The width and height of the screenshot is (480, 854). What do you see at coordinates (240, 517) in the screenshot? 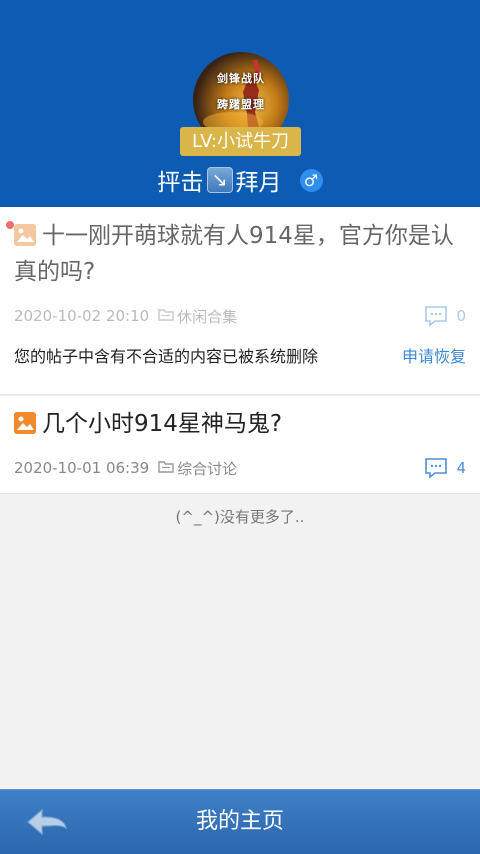
I see `no-more-text: (^_^)没有更多了..` at bounding box center [240, 517].